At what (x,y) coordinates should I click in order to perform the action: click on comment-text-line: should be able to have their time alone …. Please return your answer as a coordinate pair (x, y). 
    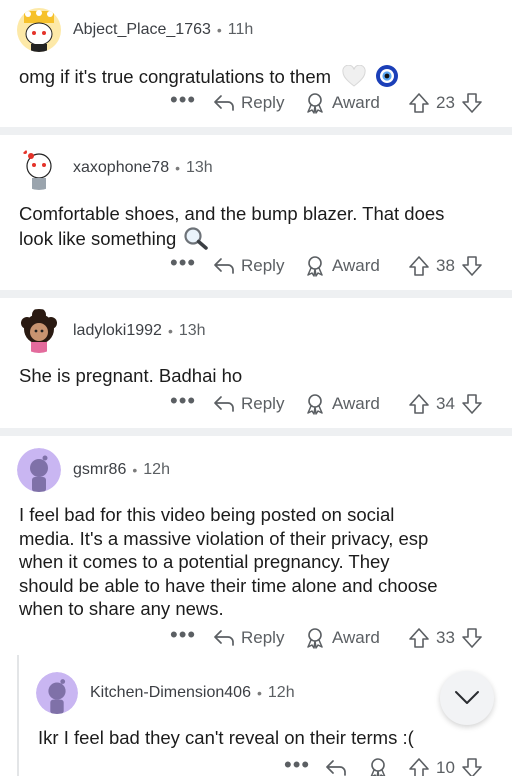
    Looking at the image, I should click on (228, 585).